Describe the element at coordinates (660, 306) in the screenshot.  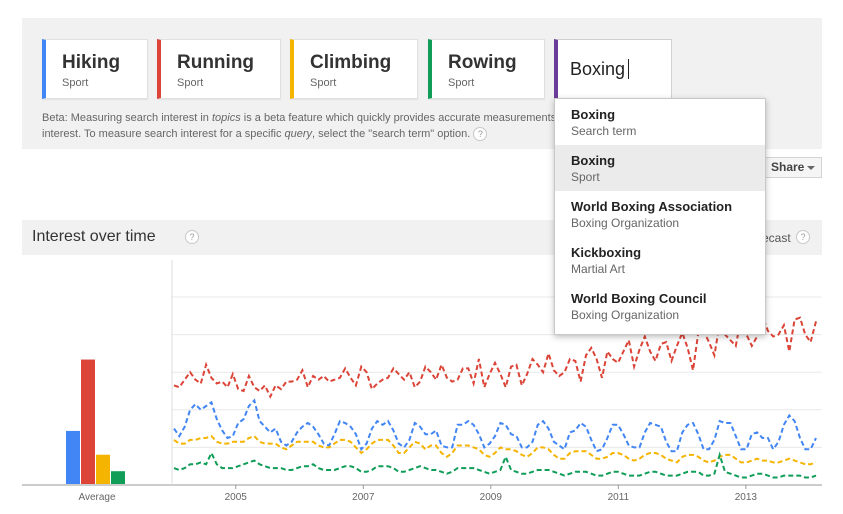
I see `suggestion-item: World Boxing Council Boxing Organization` at that location.